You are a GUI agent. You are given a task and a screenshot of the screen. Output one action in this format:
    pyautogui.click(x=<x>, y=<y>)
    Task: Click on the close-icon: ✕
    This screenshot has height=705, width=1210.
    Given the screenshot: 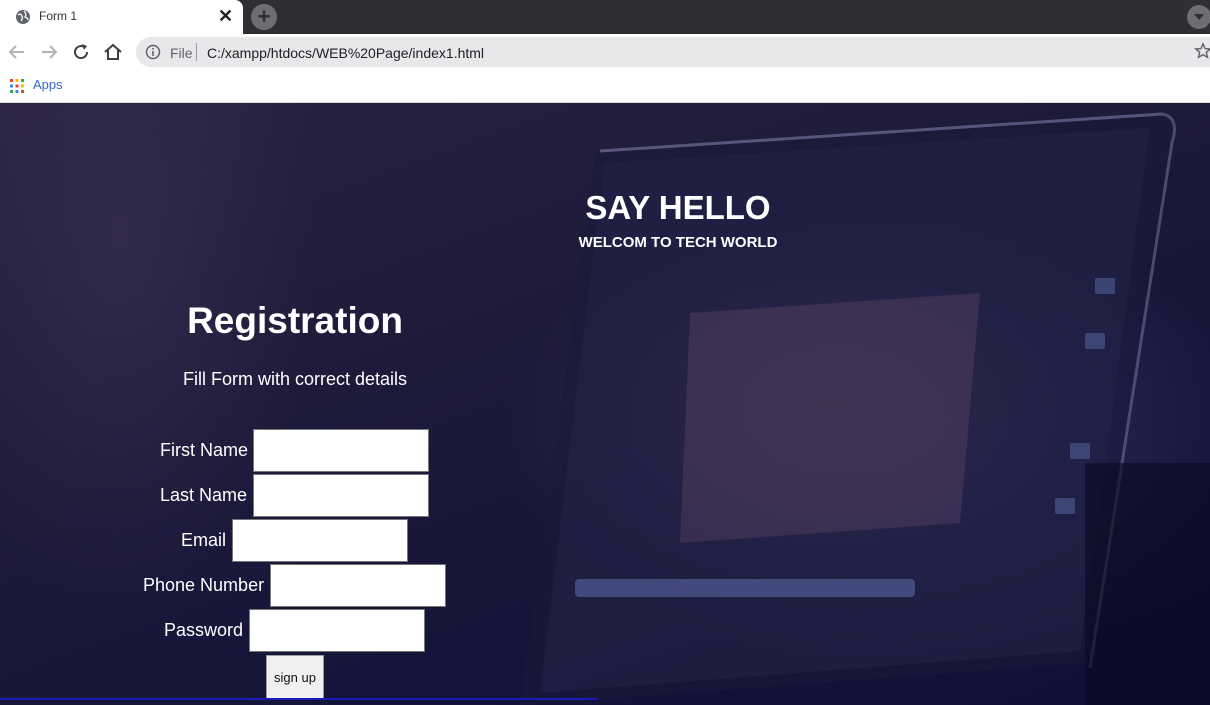 What is the action you would take?
    pyautogui.click(x=225, y=16)
    